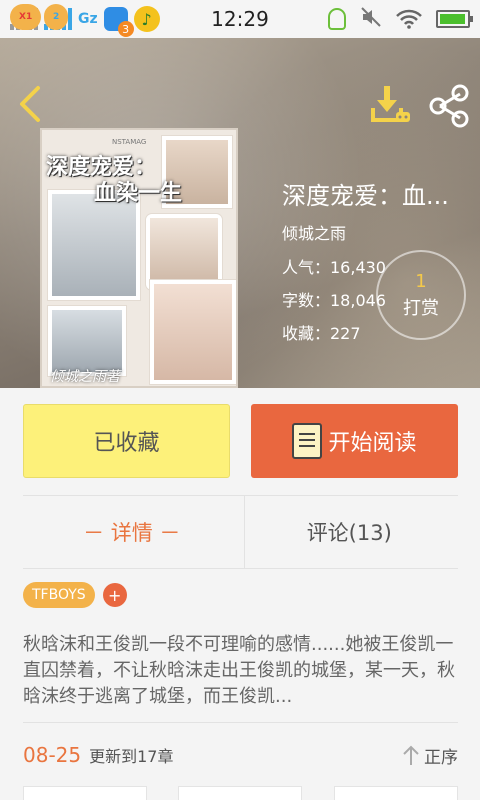 The height and width of the screenshot is (800, 480). I want to click on notification-count: 3, so click(125, 29).